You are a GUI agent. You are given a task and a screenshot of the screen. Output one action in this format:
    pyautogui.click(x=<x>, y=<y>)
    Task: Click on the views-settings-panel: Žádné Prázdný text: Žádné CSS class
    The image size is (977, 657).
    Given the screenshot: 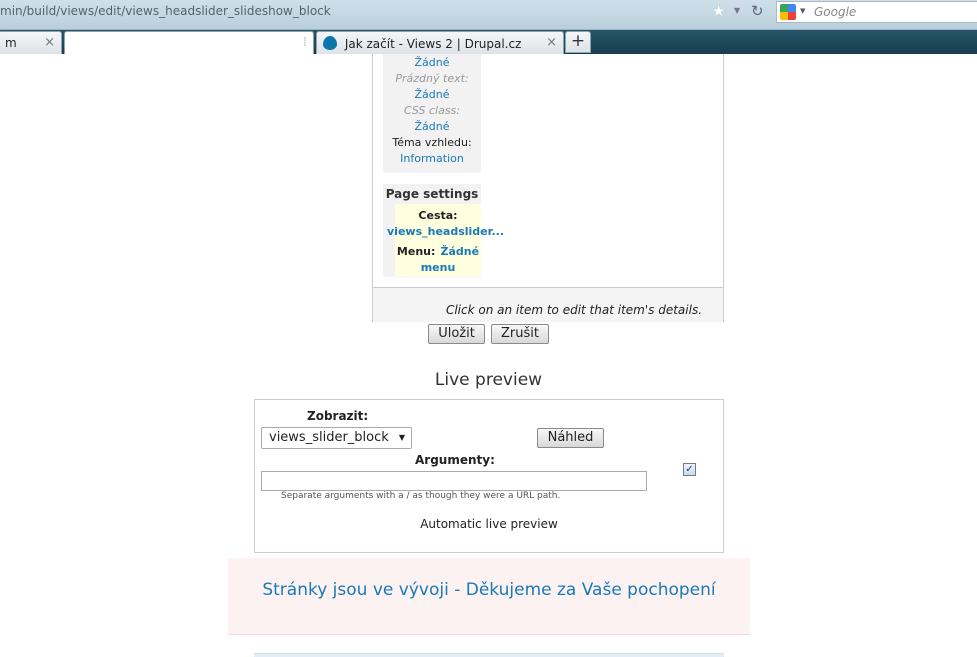 What is the action you would take?
    pyautogui.click(x=548, y=188)
    